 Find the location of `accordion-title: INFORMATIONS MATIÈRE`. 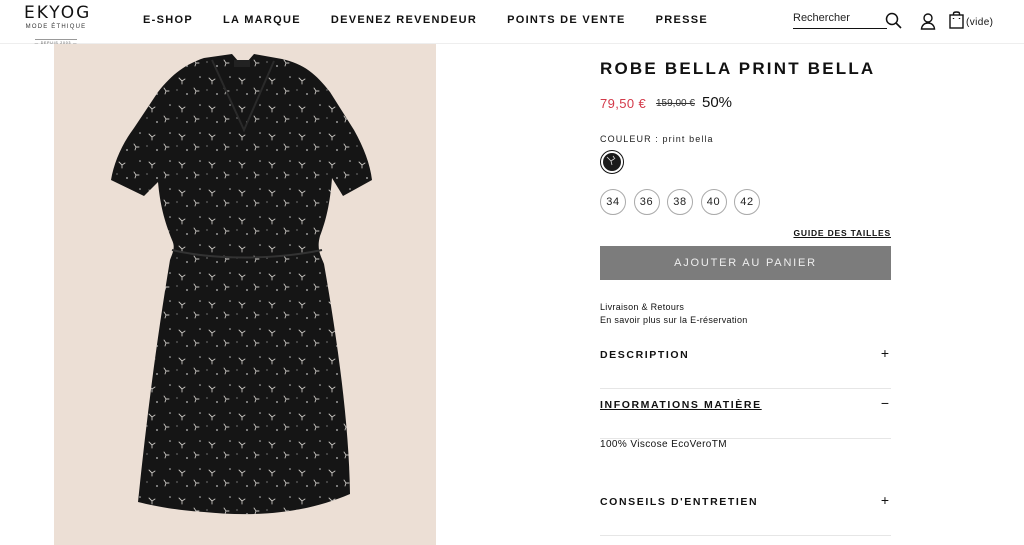

accordion-title: INFORMATIONS MATIÈRE is located at coordinates (681, 405).